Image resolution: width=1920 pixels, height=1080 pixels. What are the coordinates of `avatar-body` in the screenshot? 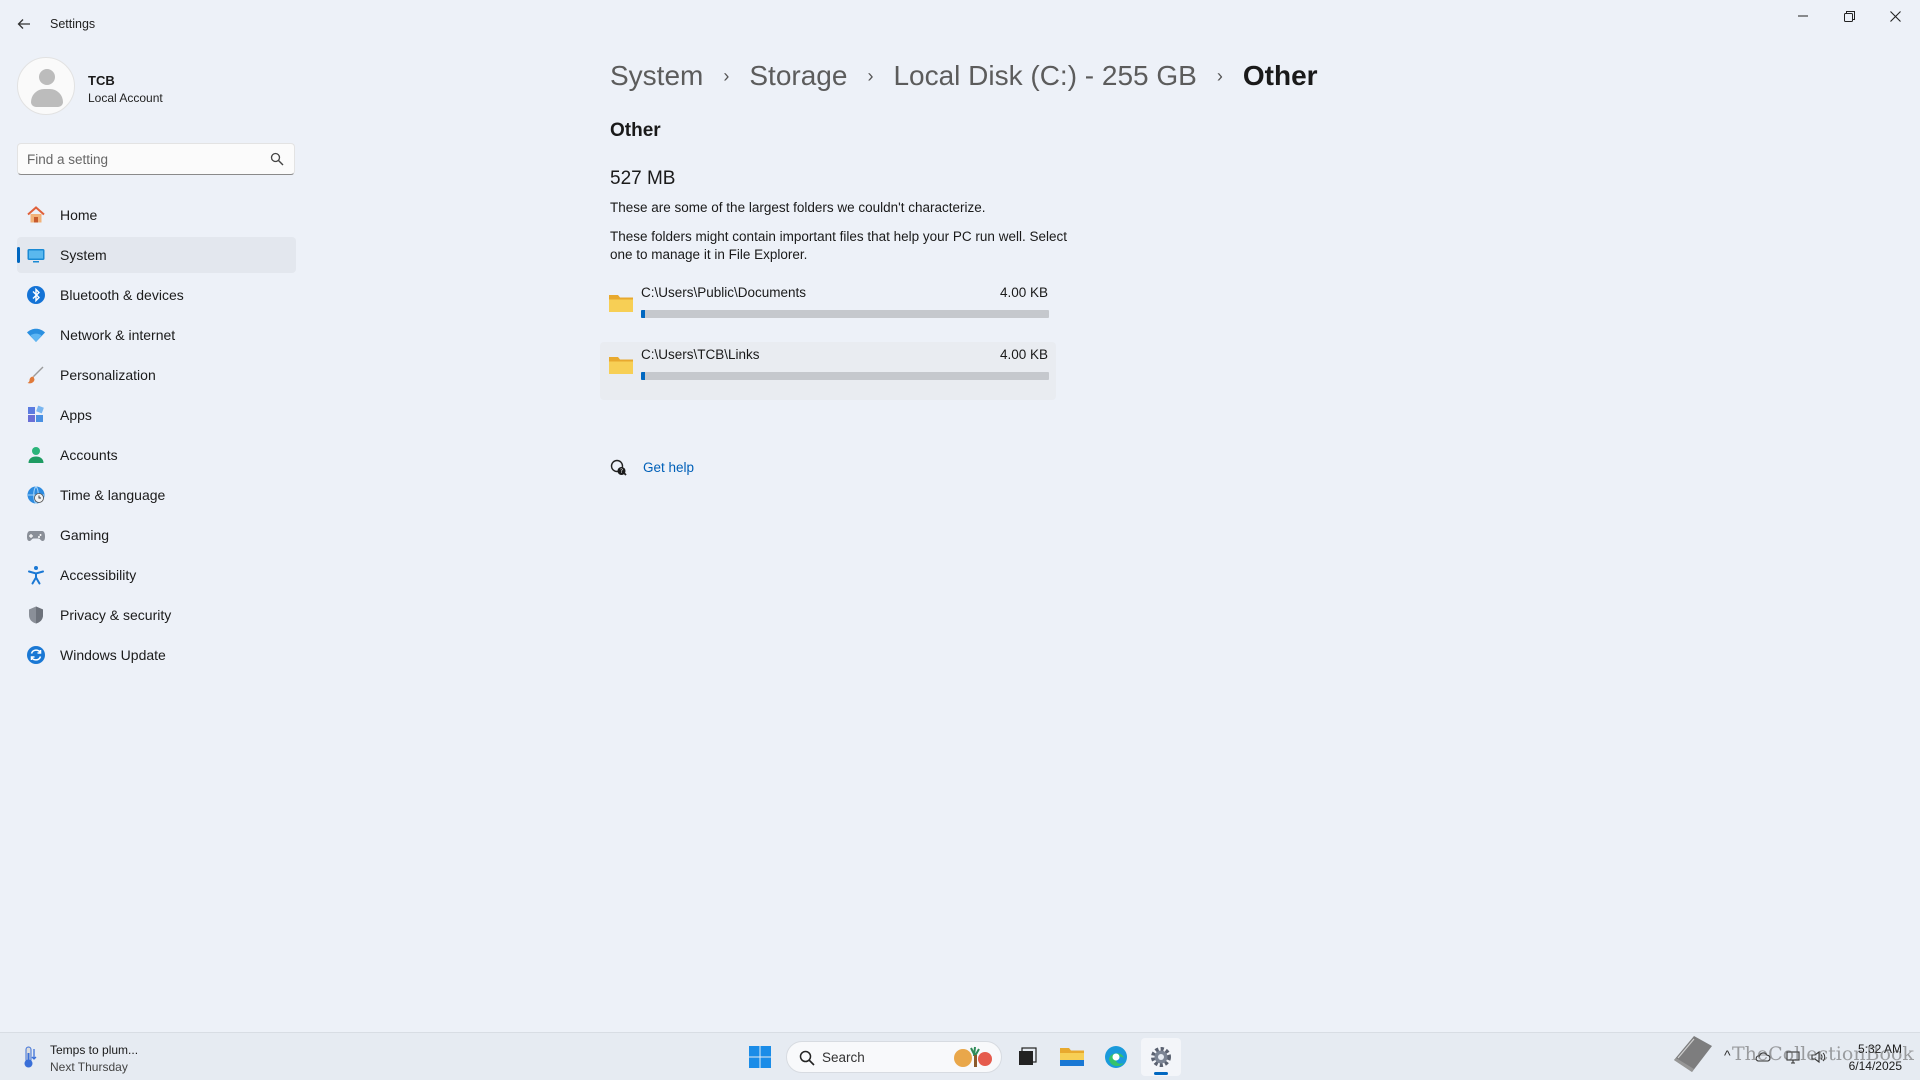 It's located at (47, 98).